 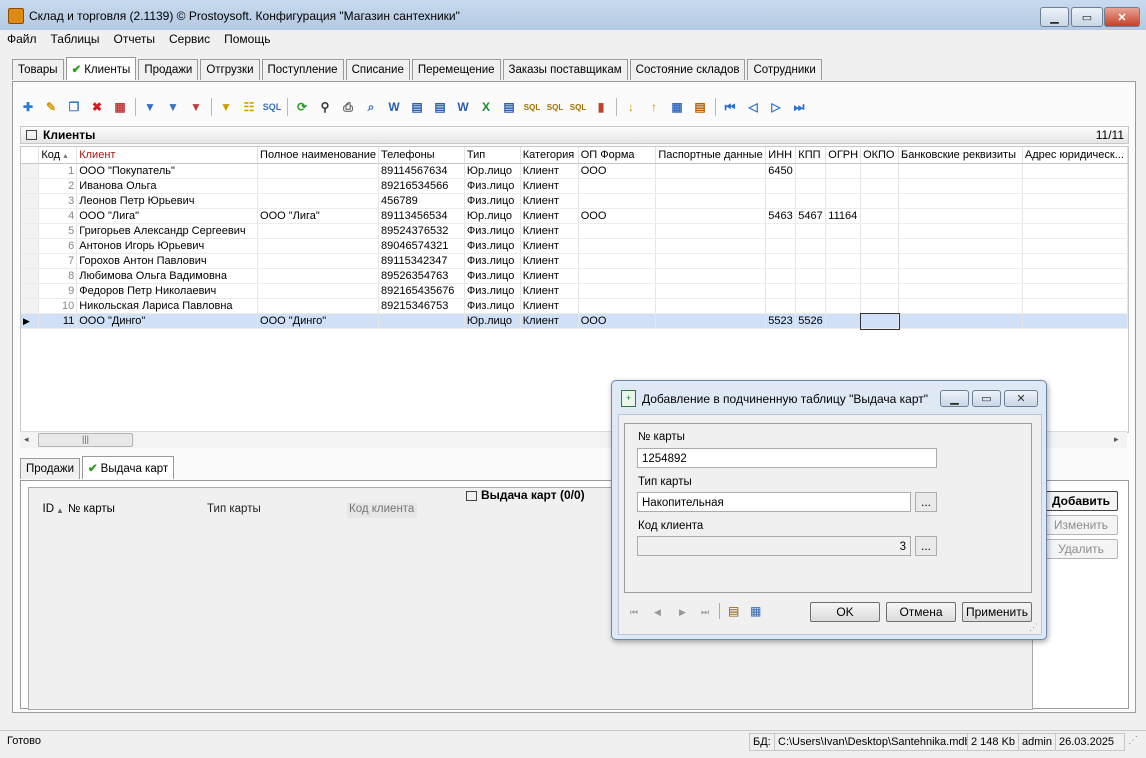 What do you see at coordinates (784, 69) in the screenshot?
I see `tab-employees: Сотрудники` at bounding box center [784, 69].